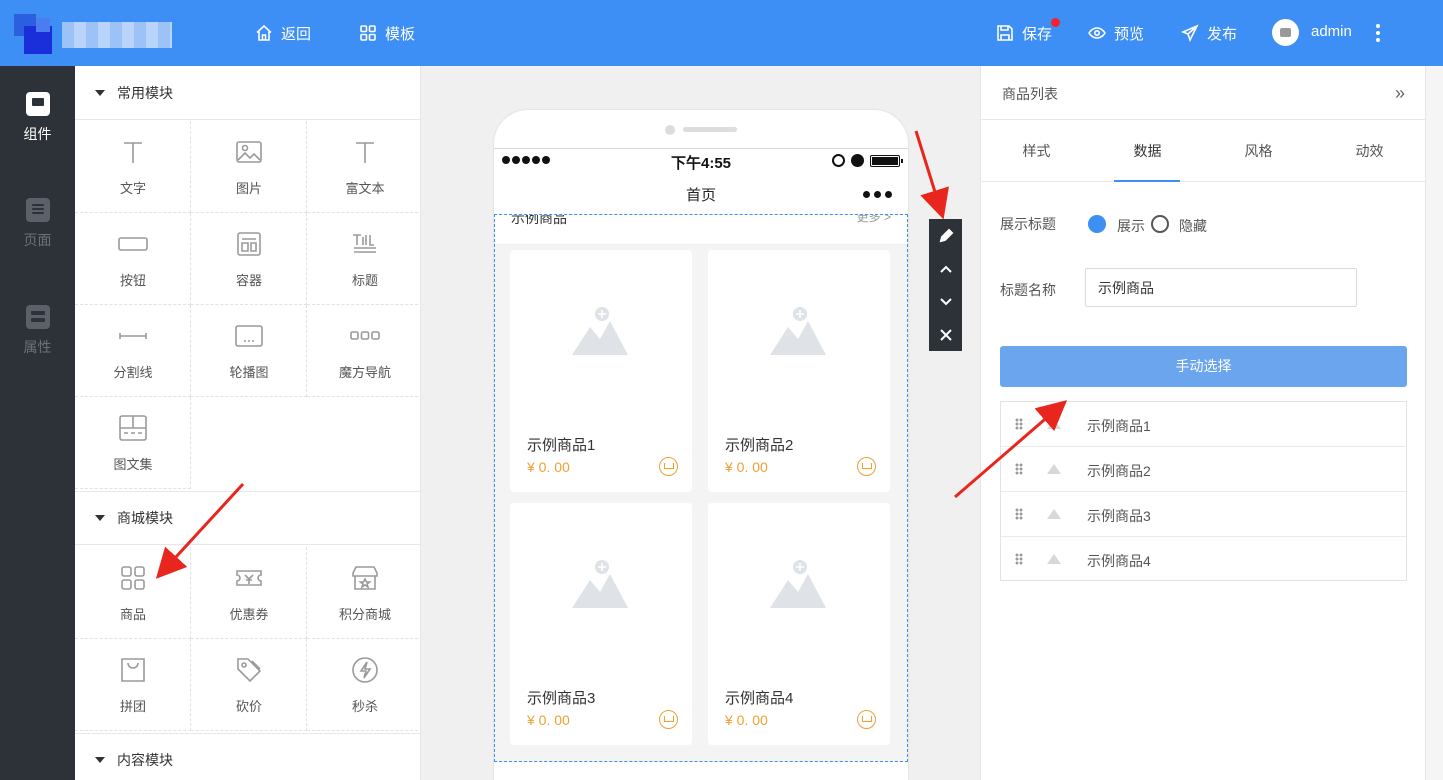 This screenshot has width=1443, height=780. What do you see at coordinates (387, 33) in the screenshot?
I see `templates-button: 模板` at bounding box center [387, 33].